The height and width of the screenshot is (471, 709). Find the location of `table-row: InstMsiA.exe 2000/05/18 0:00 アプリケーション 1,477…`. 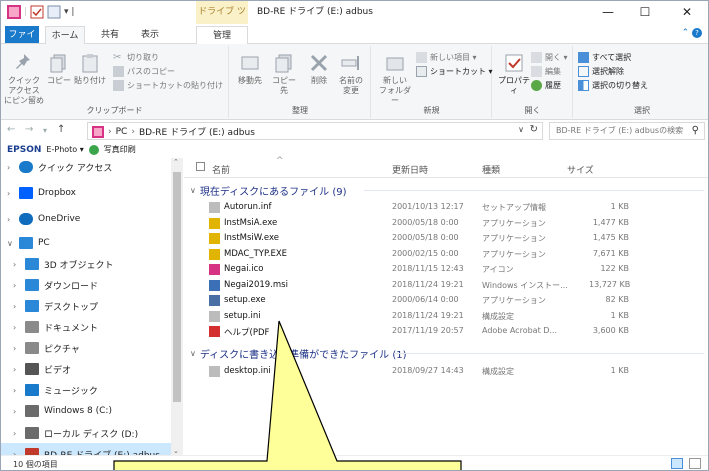

table-row: InstMsiA.exe 2000/05/18 0:00 アプリケーション 1,477… is located at coordinates (446, 223).